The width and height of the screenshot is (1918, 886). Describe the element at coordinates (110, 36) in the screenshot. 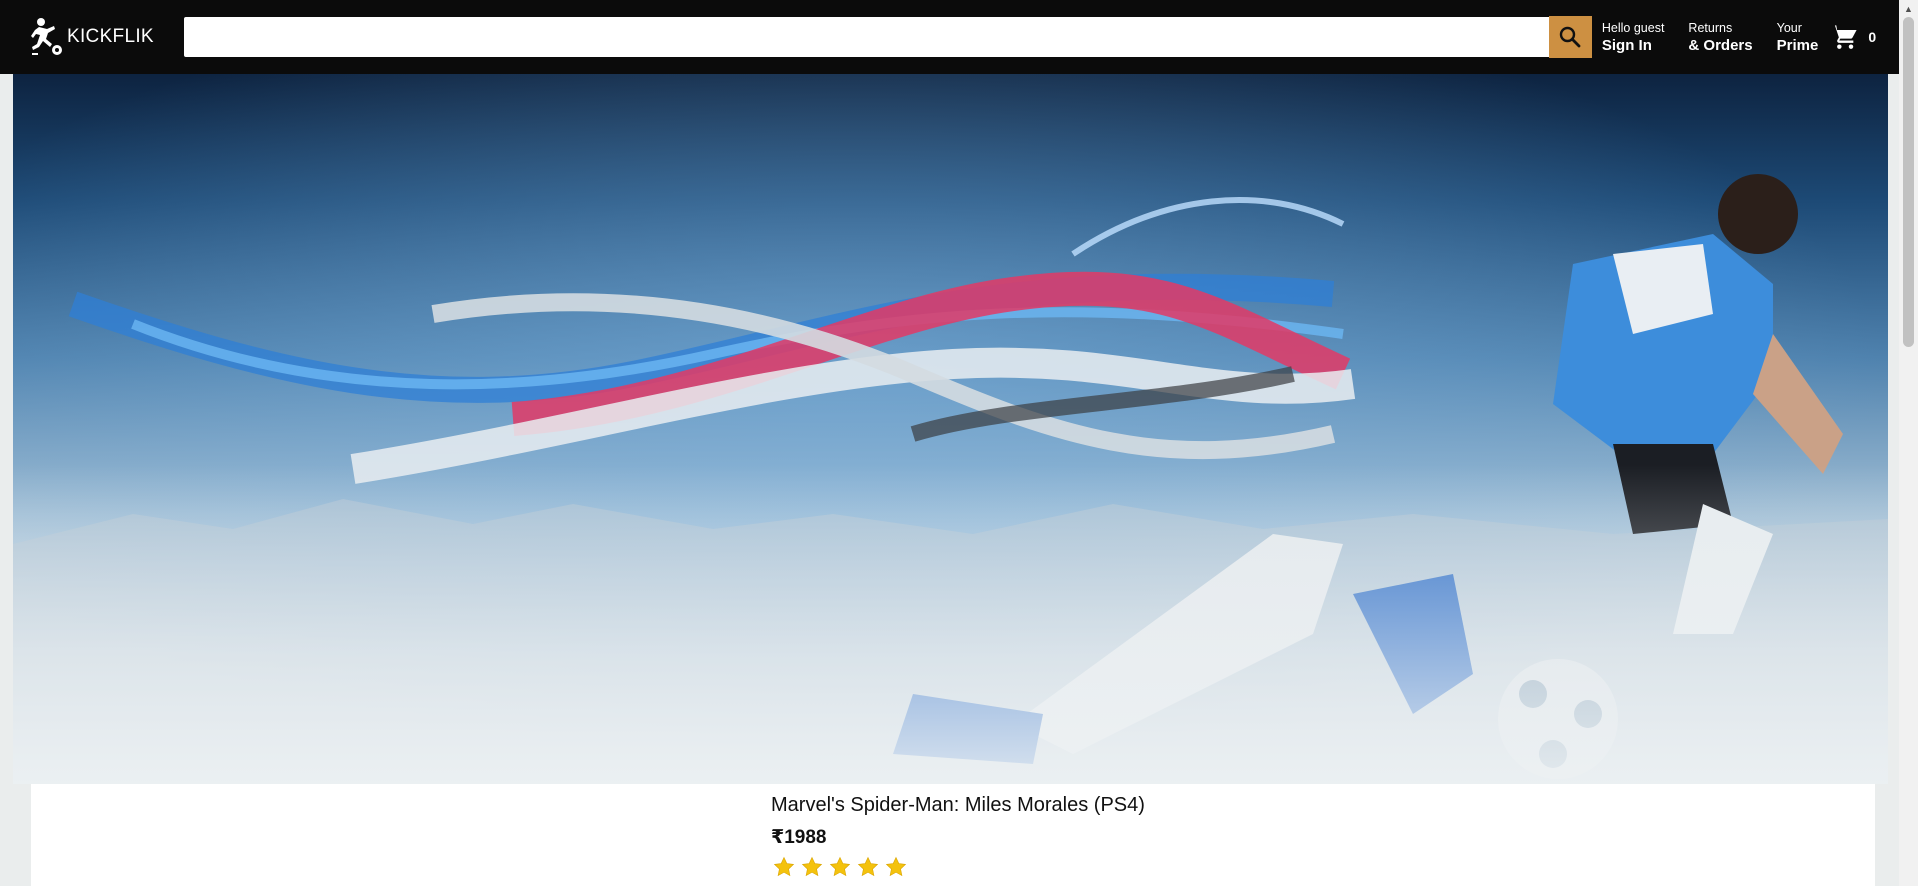

I see `logo-text: KICKFLIK` at that location.